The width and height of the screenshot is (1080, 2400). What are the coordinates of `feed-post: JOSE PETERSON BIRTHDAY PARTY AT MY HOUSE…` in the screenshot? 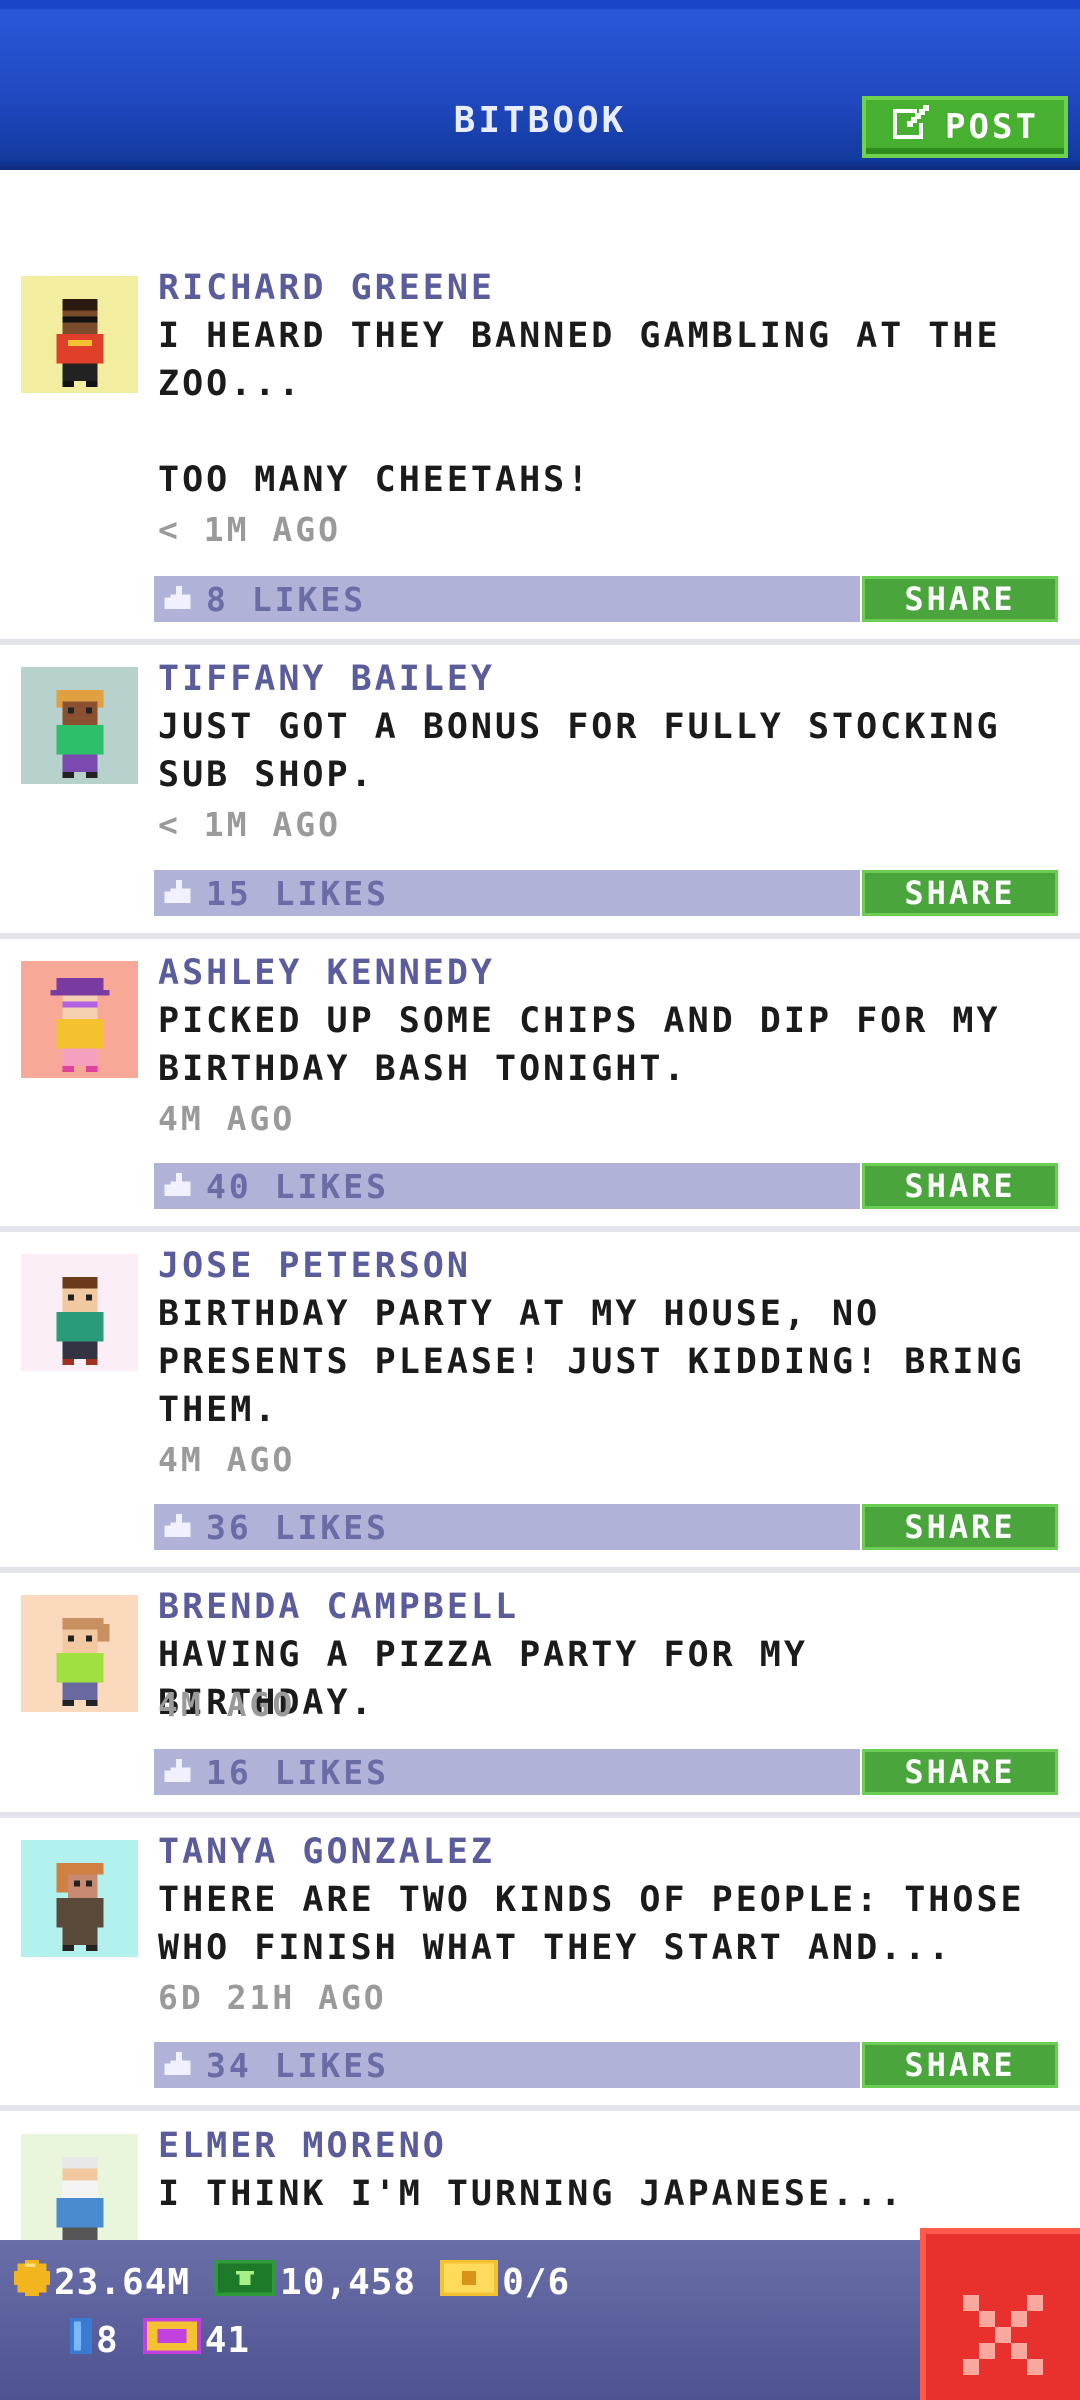 It's located at (540, 1402).